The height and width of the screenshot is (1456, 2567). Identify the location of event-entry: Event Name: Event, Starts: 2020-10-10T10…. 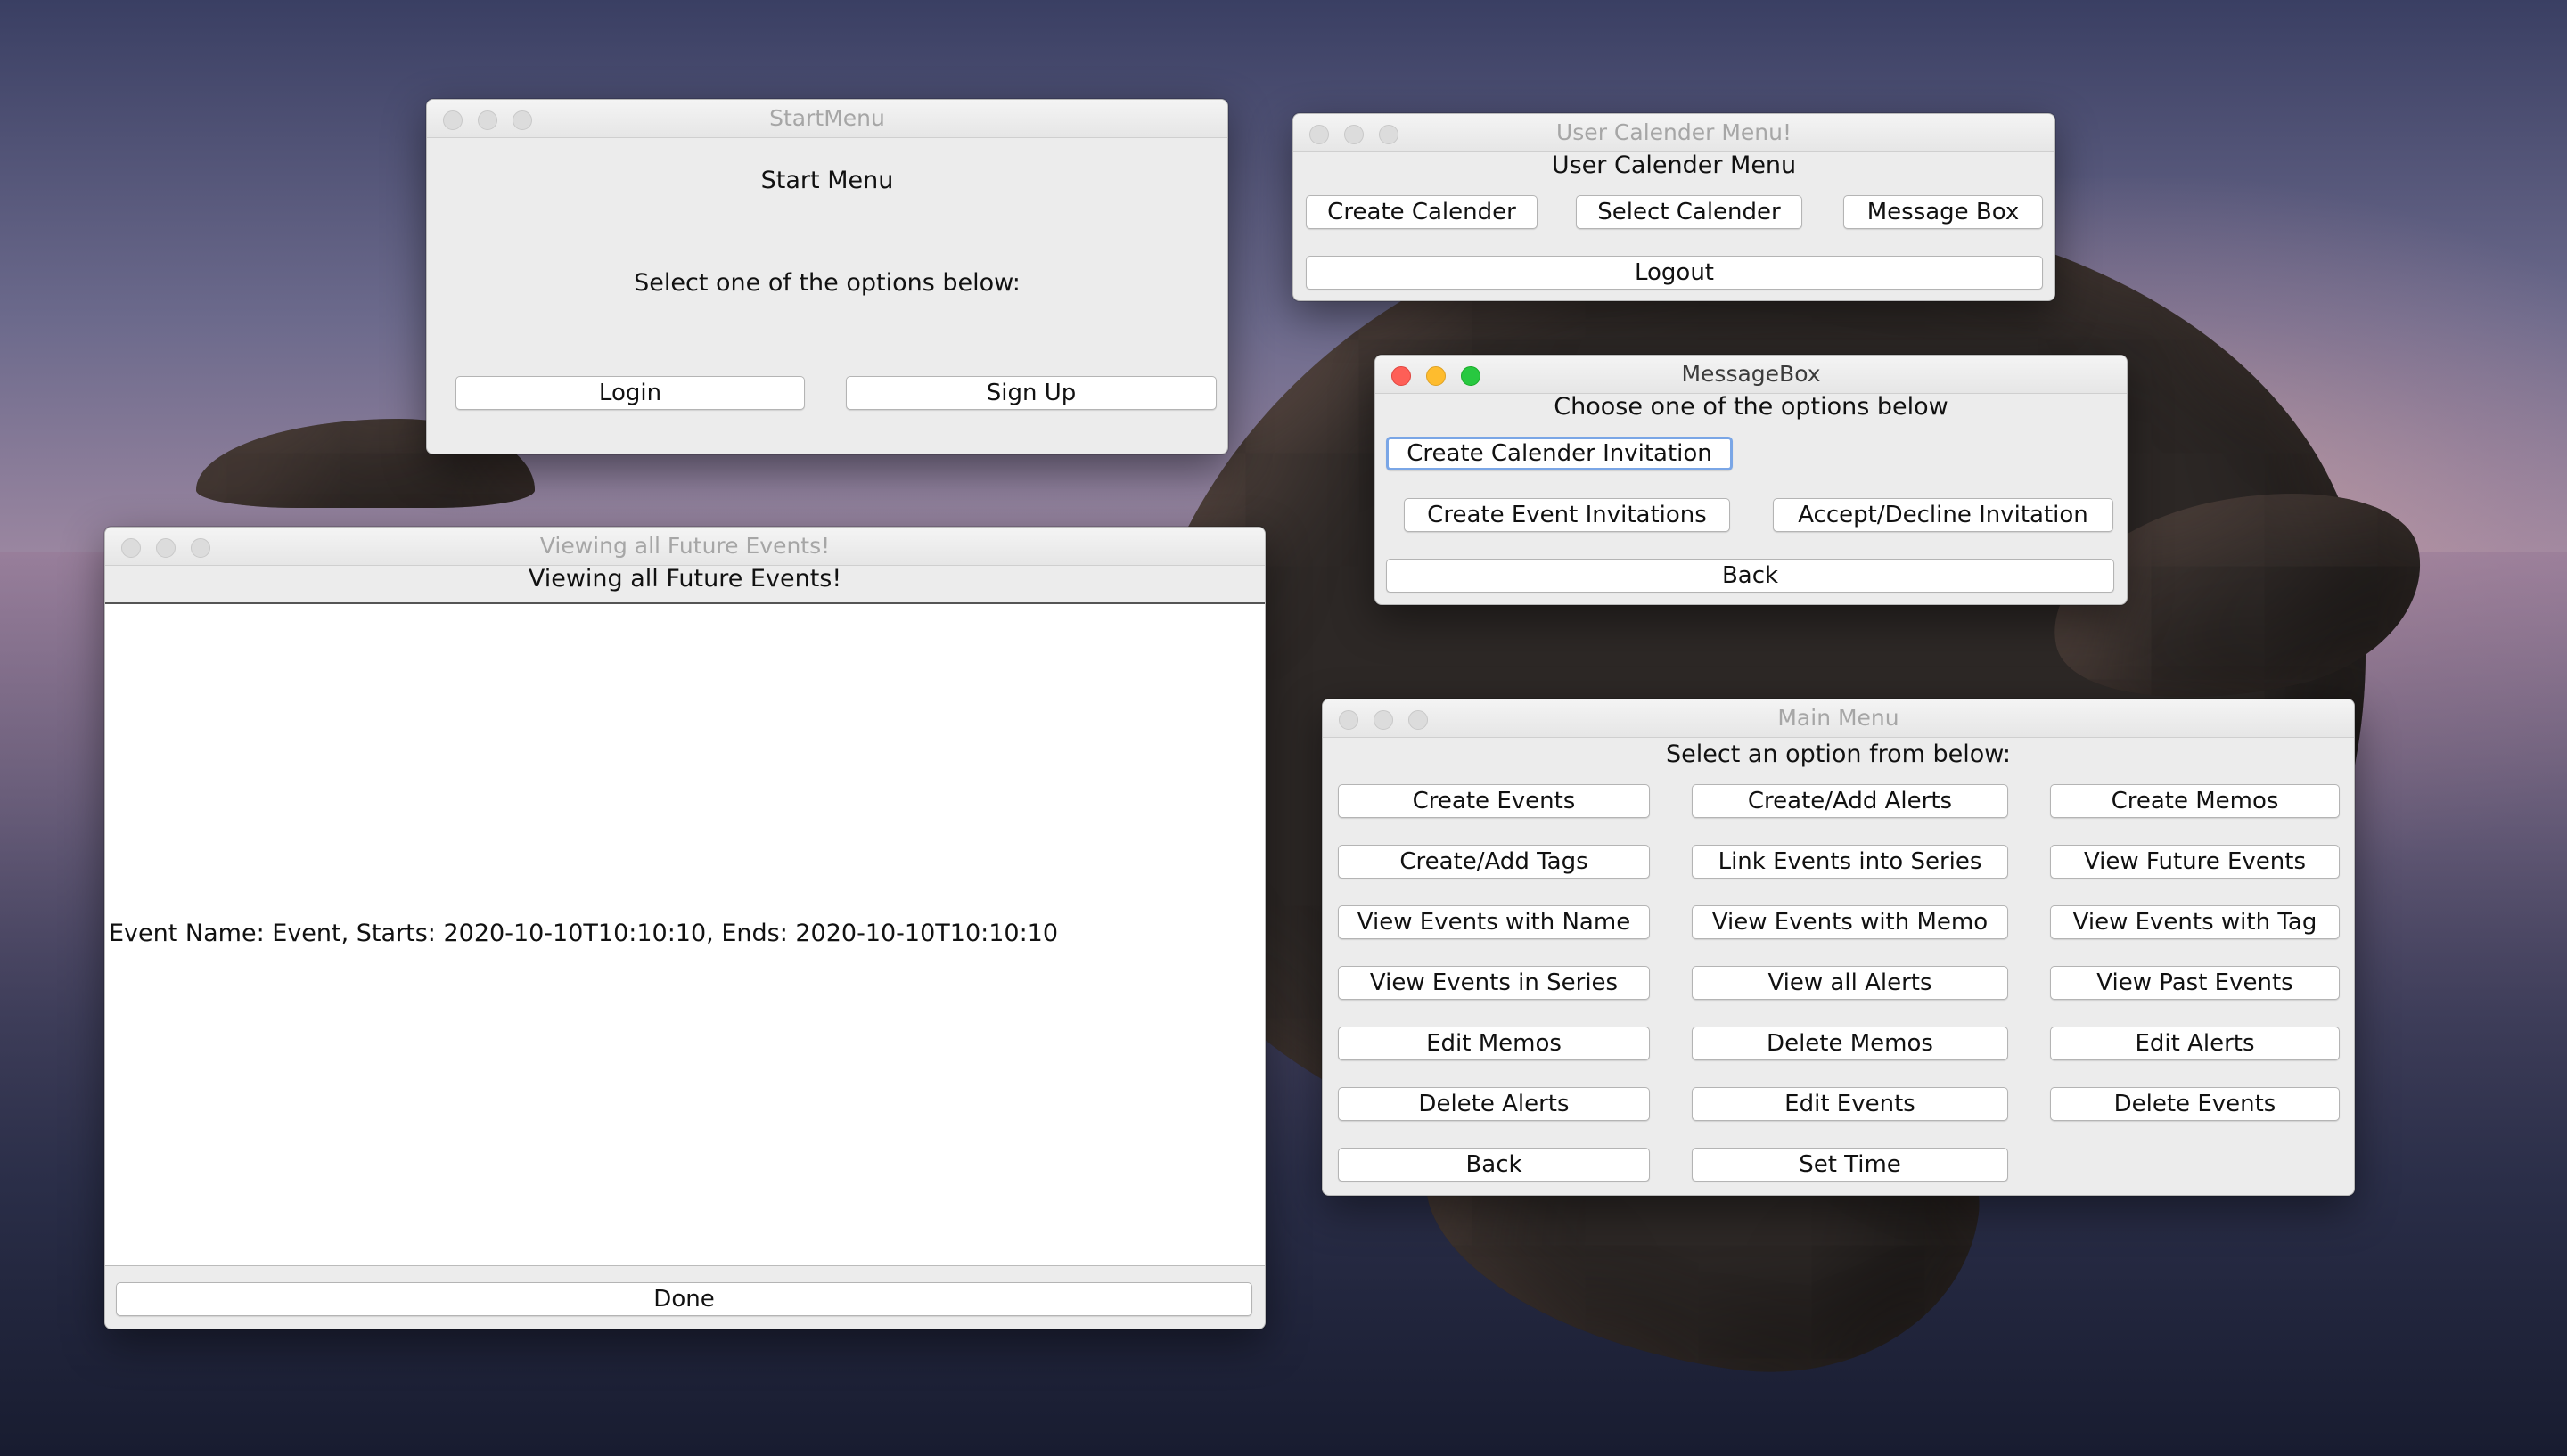
(584, 934).